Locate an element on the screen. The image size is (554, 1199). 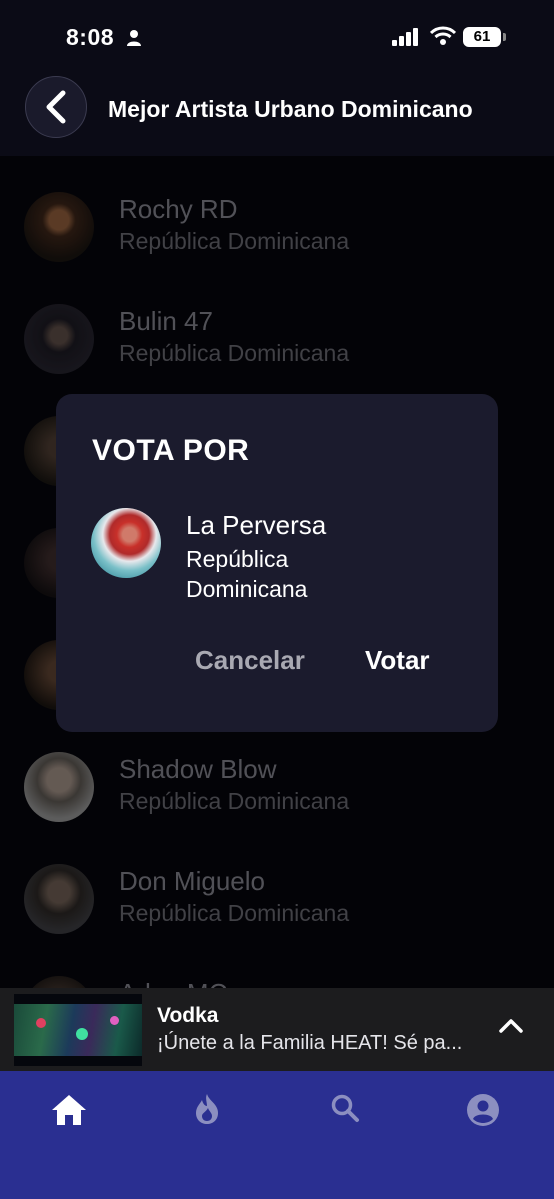
dialog-artist-name: La Perversa is located at coordinates (256, 525).